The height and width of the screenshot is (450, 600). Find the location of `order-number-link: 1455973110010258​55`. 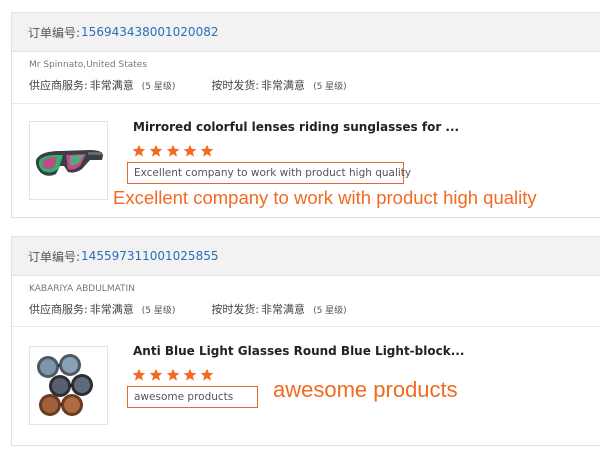

order-number-link: 1455973110010258​55 is located at coordinates (149, 256).